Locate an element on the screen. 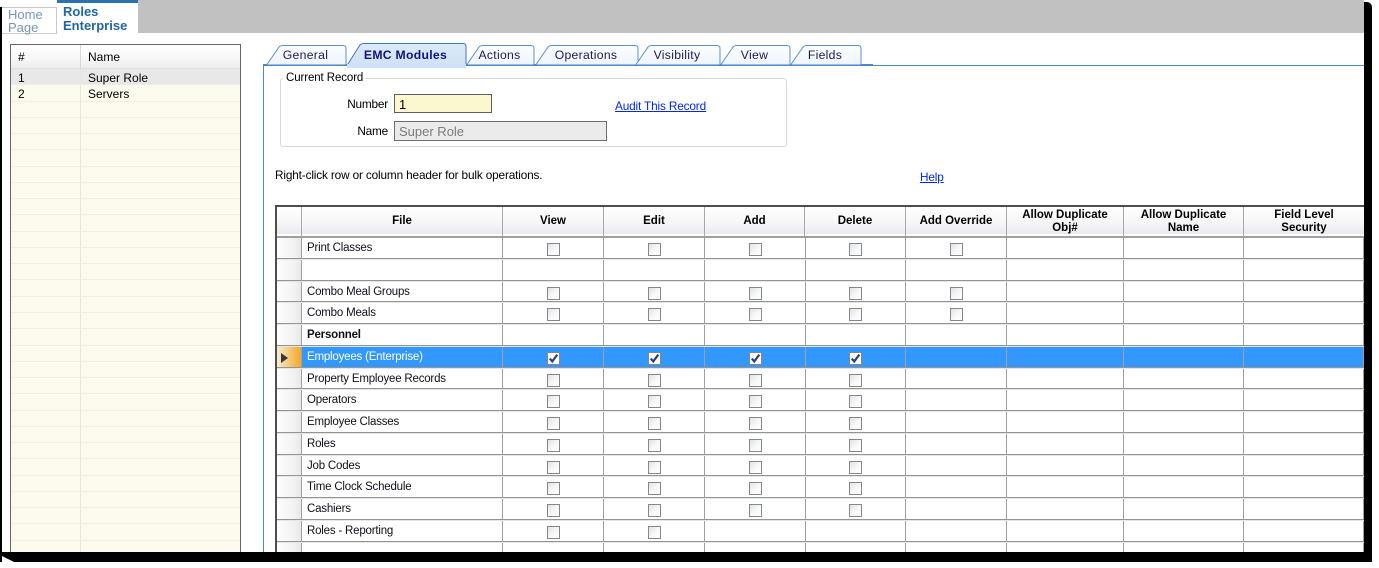  svg-text: EMC Modules is located at coordinates (405, 55).